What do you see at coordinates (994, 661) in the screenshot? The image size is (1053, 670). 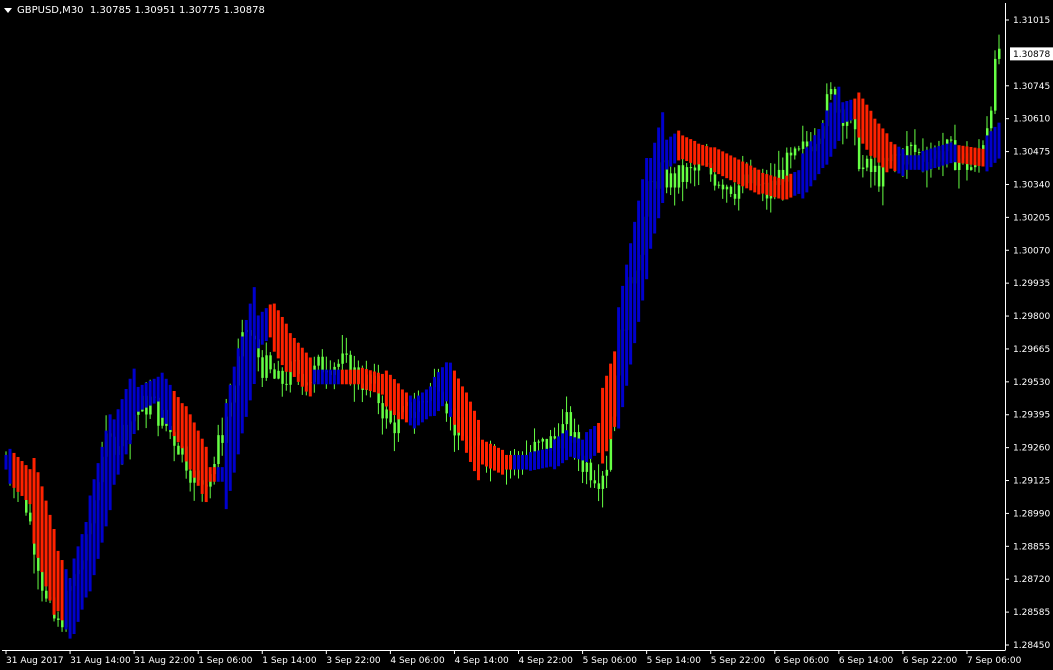 I see `x-tick-label: 7 Sep 06:00` at bounding box center [994, 661].